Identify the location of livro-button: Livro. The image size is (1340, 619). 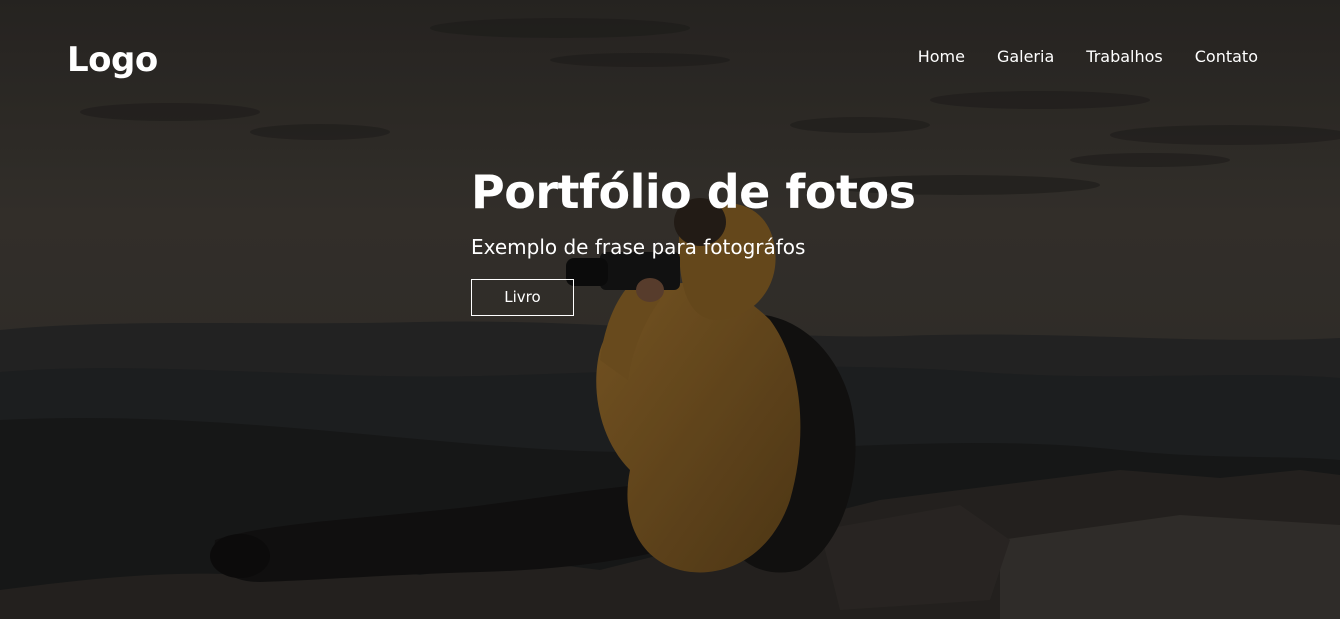
(522, 297).